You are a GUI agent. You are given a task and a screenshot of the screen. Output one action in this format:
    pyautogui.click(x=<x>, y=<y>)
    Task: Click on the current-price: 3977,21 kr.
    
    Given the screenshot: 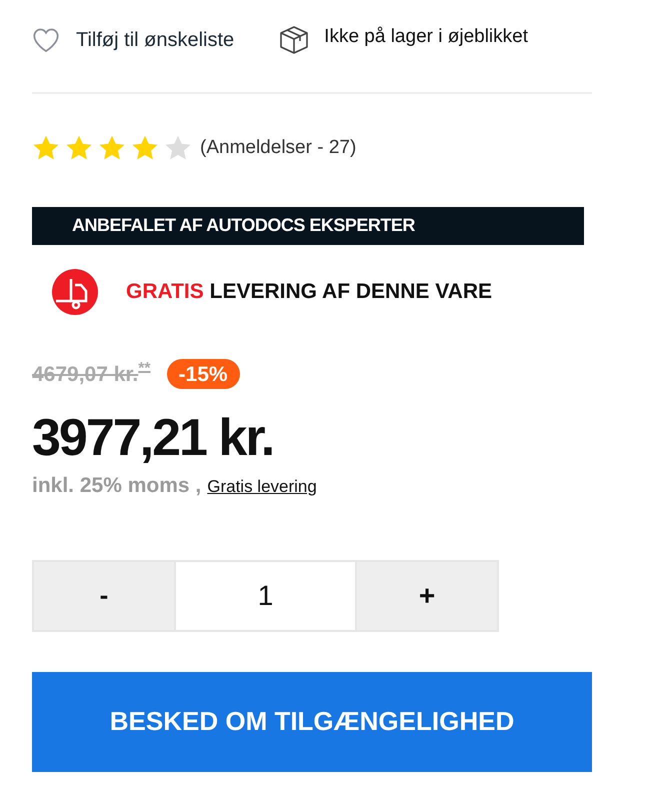 What is the action you would take?
    pyautogui.click(x=153, y=438)
    